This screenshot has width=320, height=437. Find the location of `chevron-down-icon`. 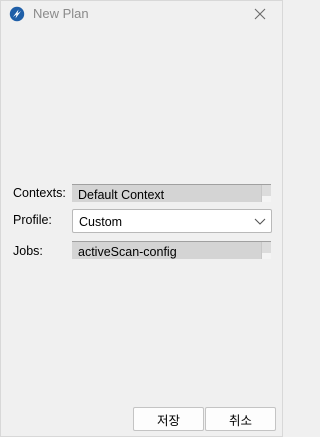

chevron-down-icon is located at coordinates (260, 221).